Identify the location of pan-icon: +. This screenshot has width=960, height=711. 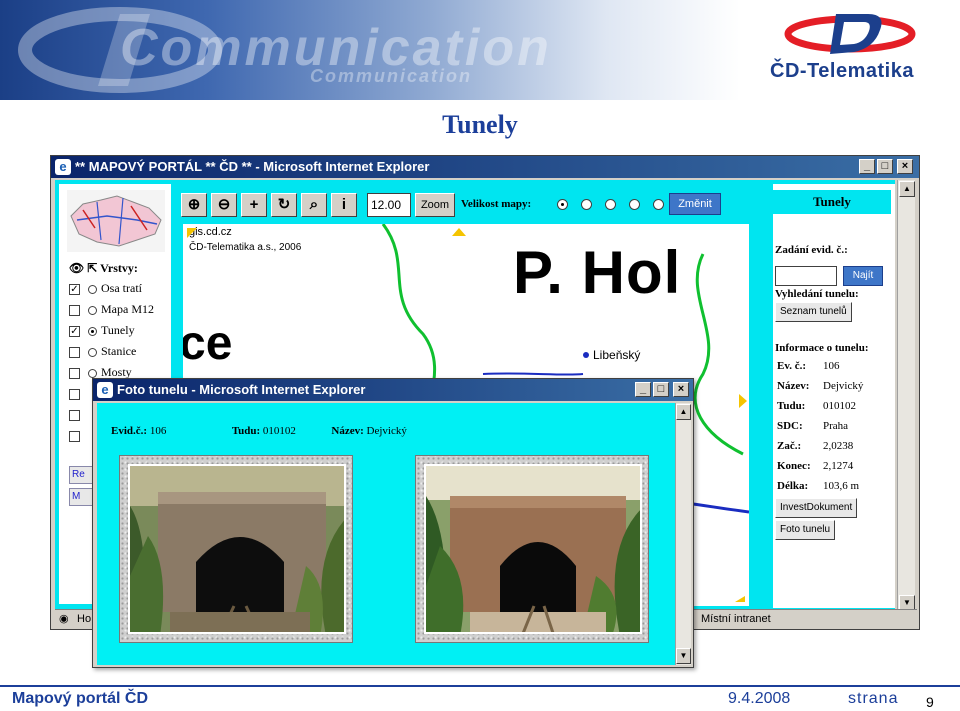
(254, 205).